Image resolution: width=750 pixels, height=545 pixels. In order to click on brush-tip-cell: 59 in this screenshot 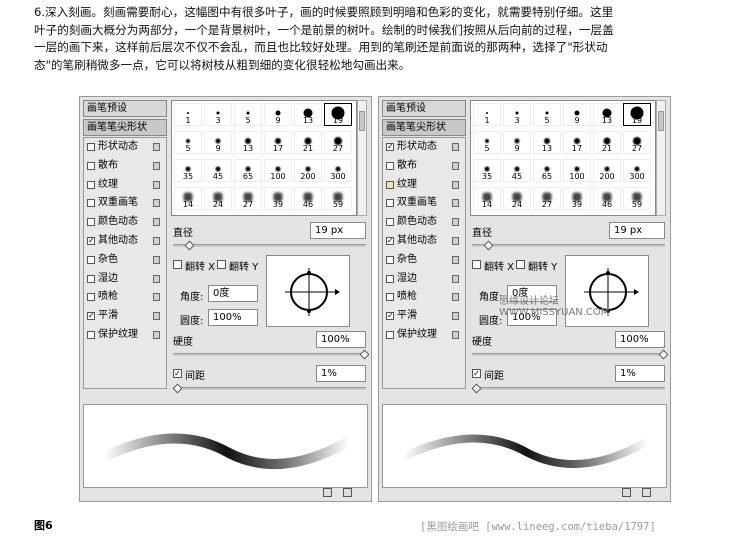, I will do `click(637, 198)`.